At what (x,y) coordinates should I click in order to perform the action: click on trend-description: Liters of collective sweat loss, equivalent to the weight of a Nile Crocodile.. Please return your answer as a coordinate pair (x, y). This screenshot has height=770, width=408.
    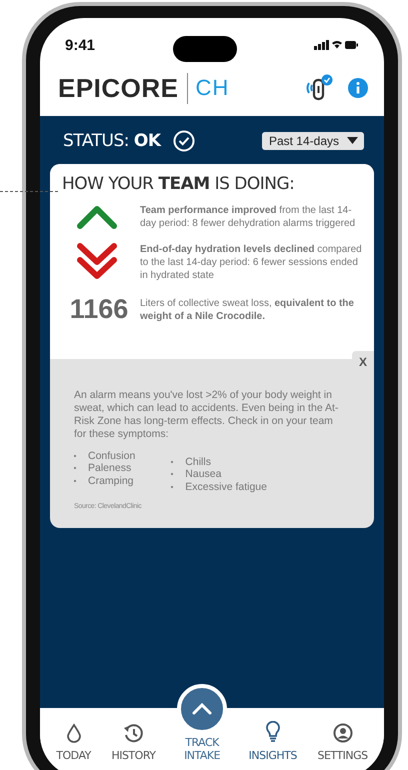
    Looking at the image, I should click on (247, 309).